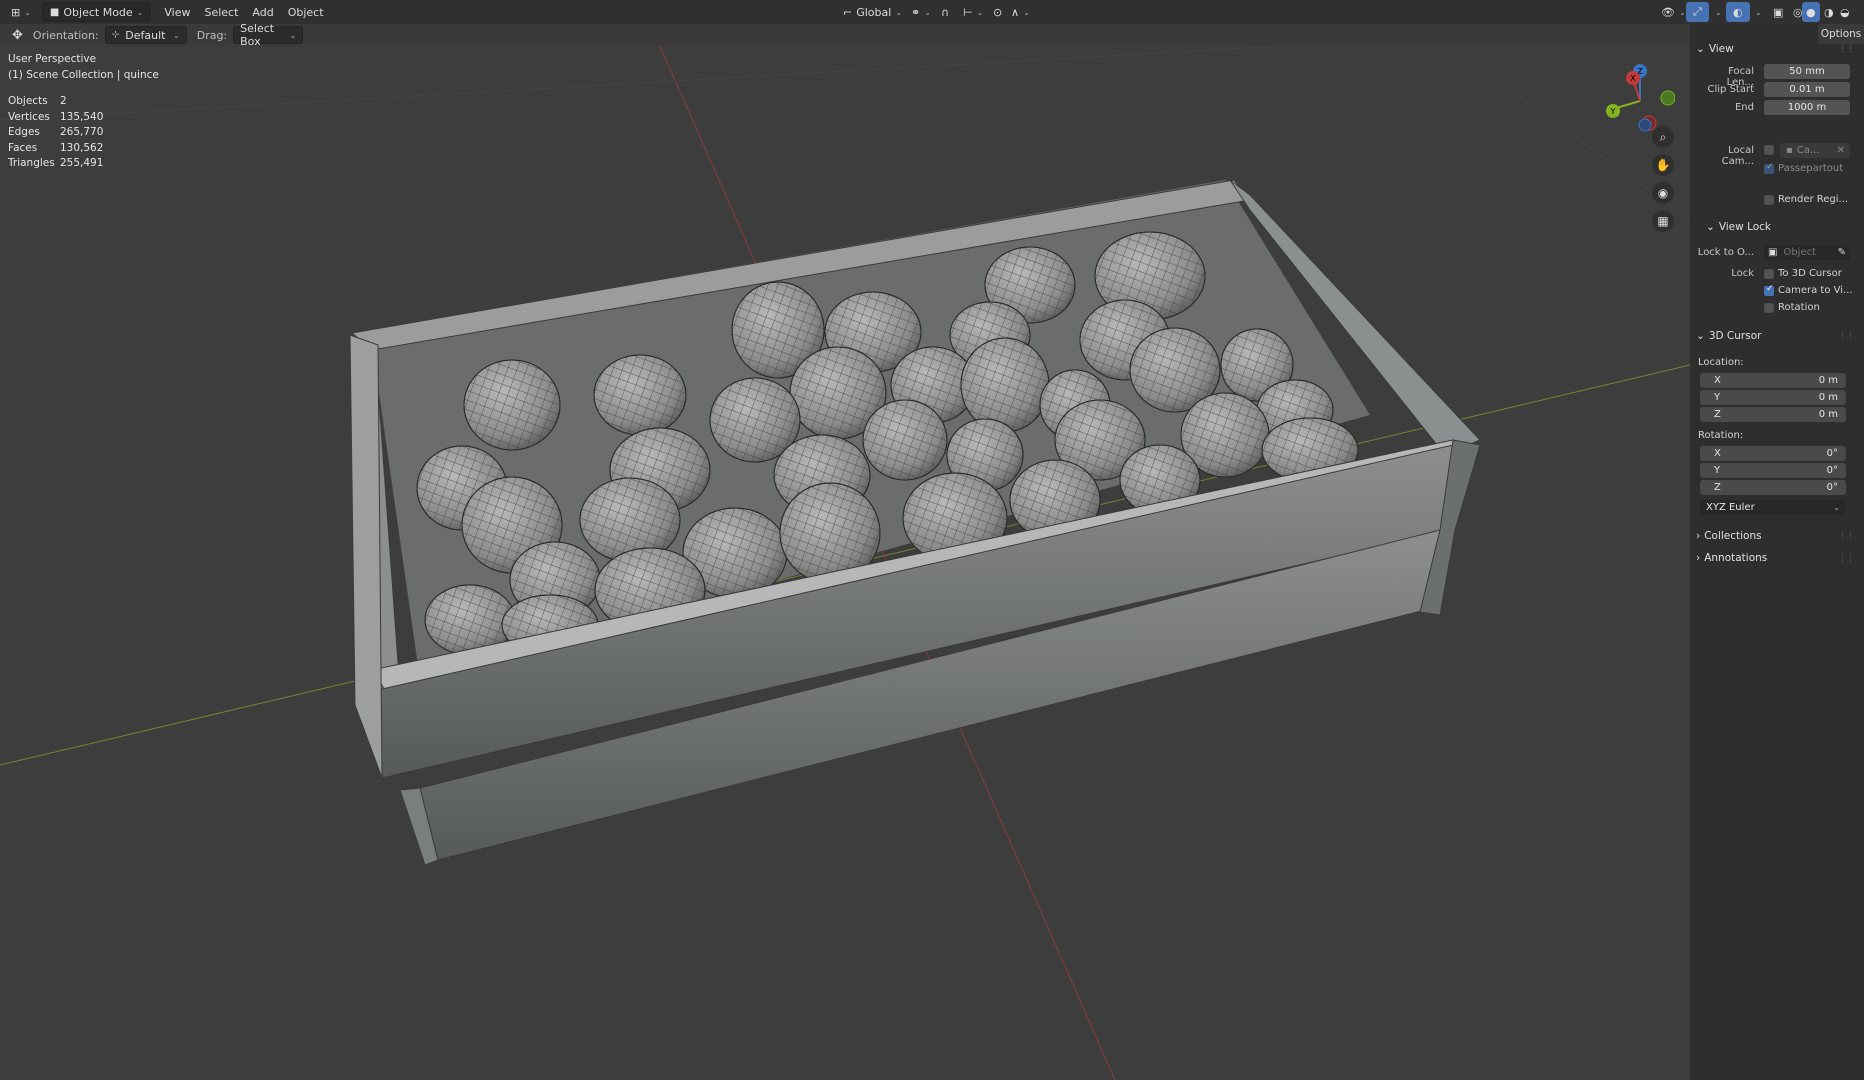 Image resolution: width=1864 pixels, height=1080 pixels. What do you see at coordinates (16, 12) in the screenshot?
I see `grid-icon: ⊞` at bounding box center [16, 12].